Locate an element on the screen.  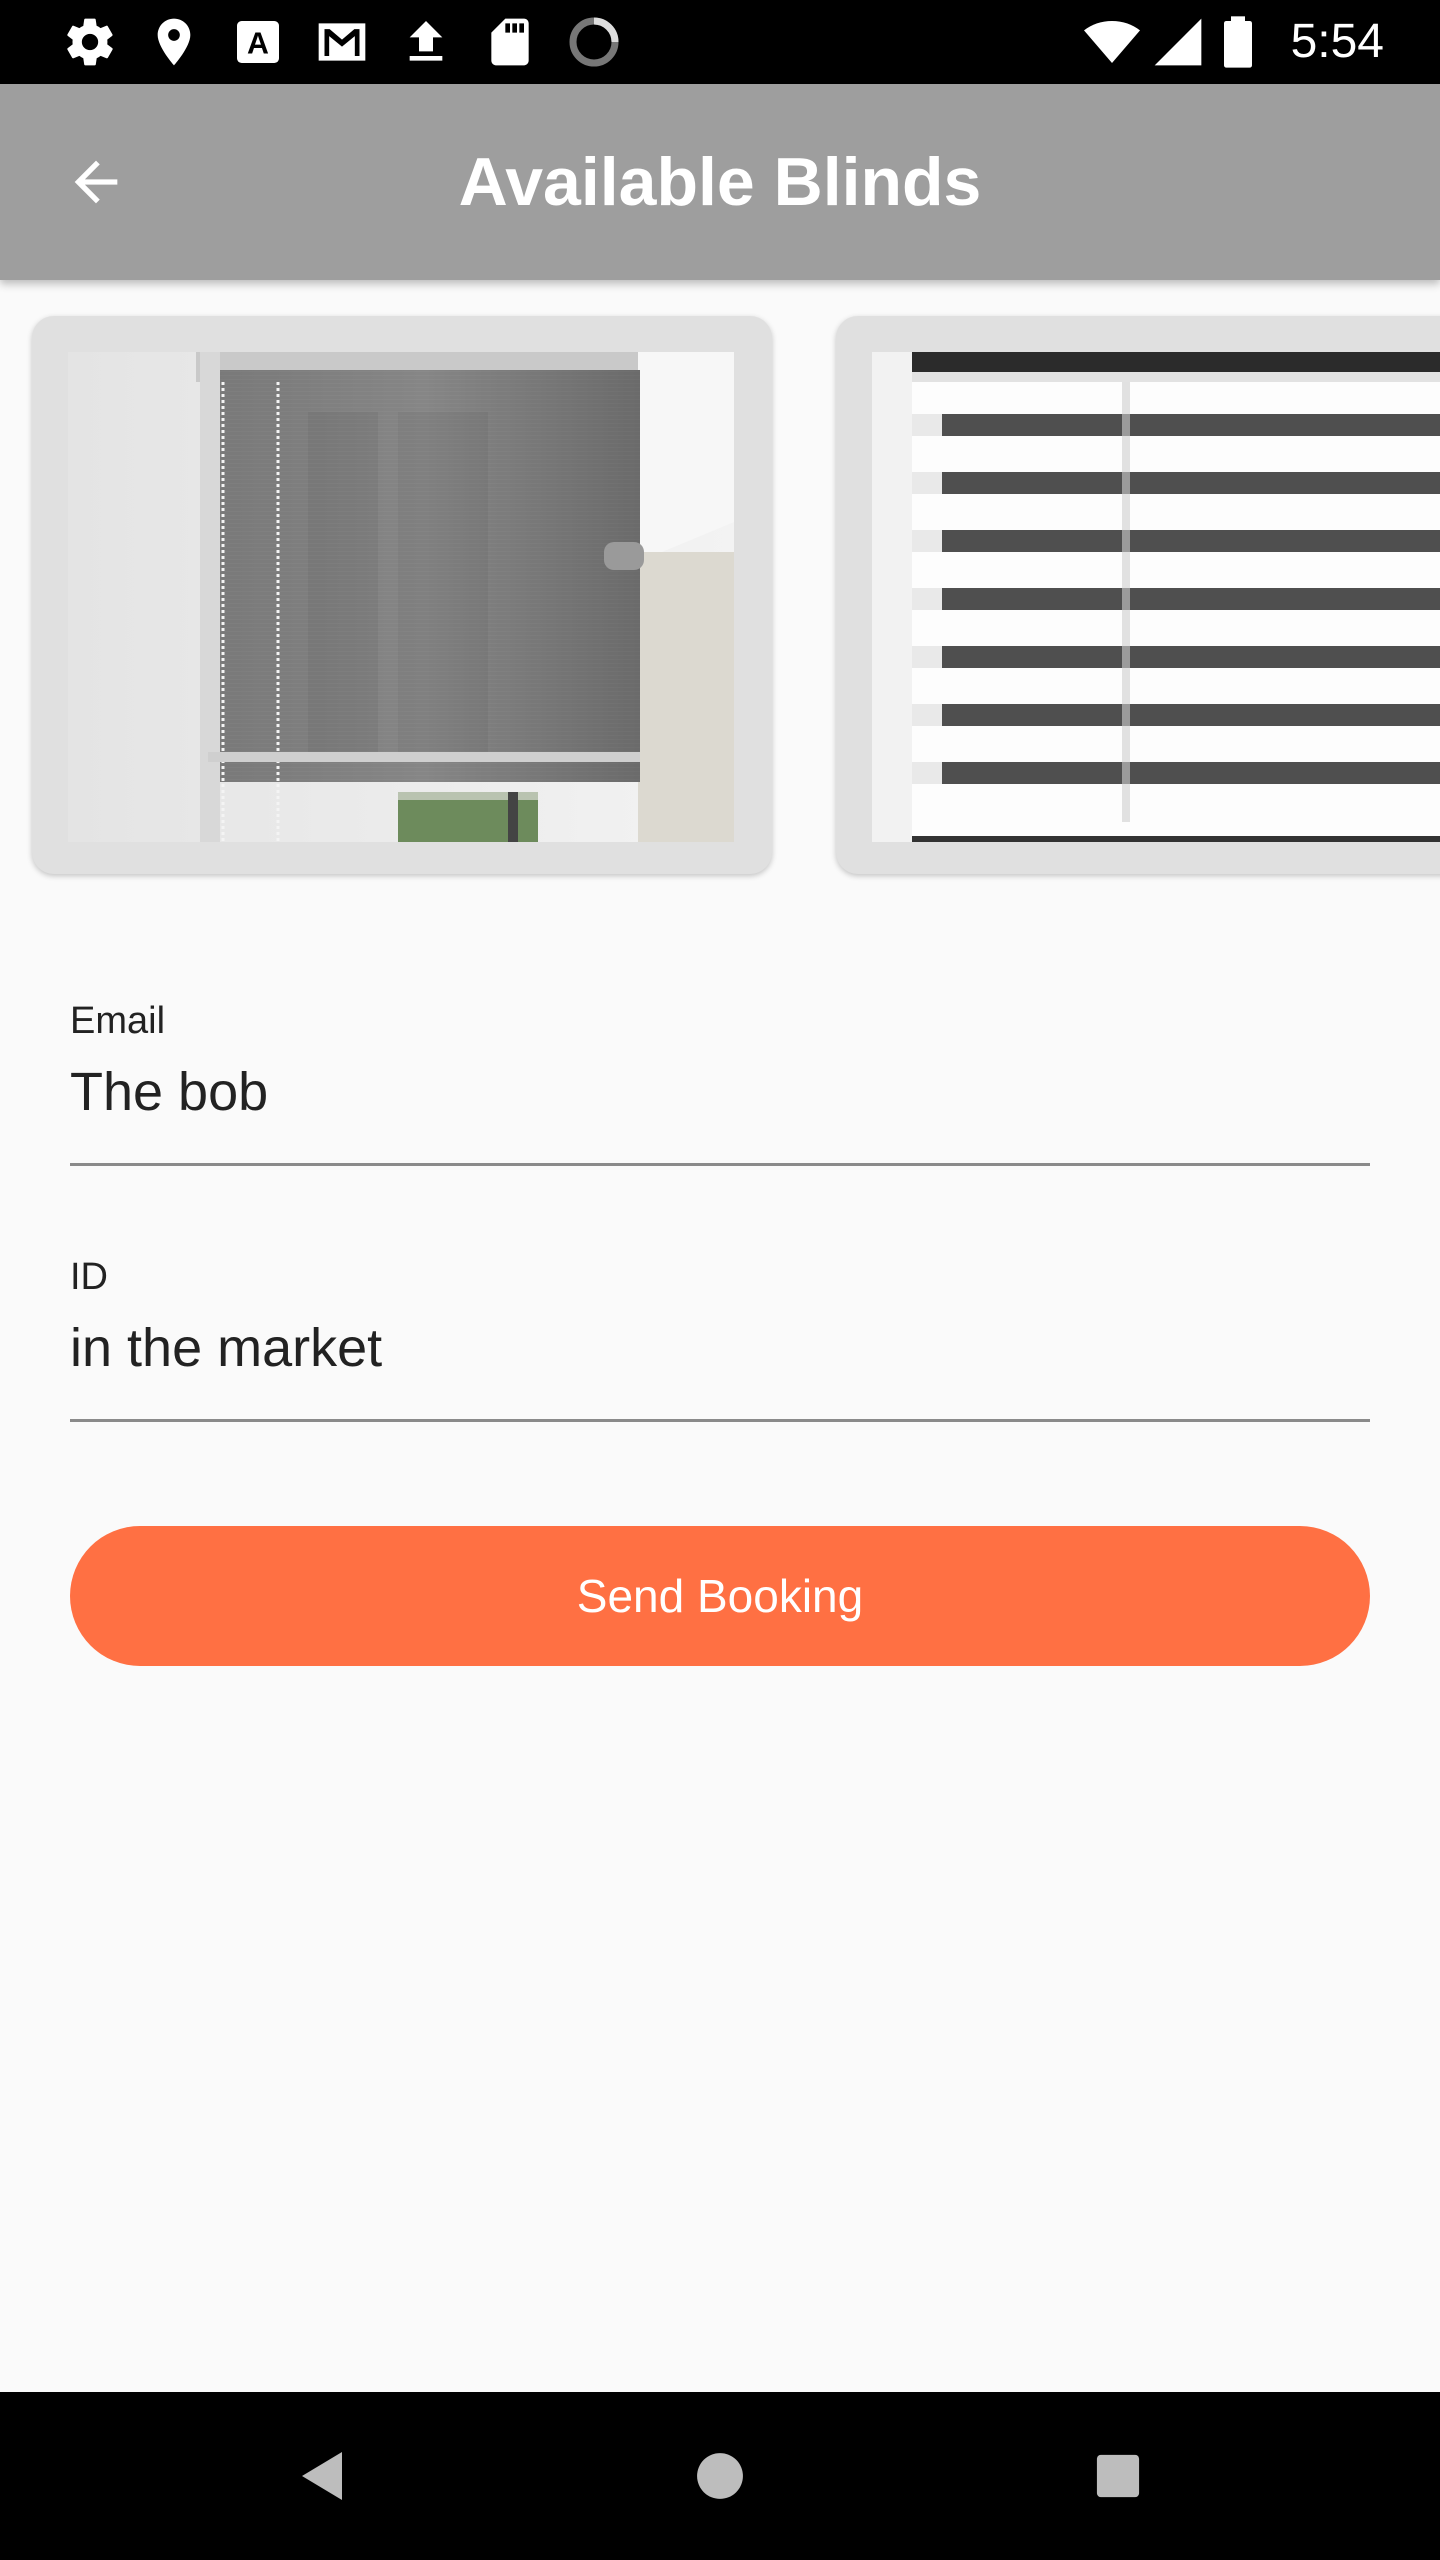
signal-icon is located at coordinates (1178, 42).